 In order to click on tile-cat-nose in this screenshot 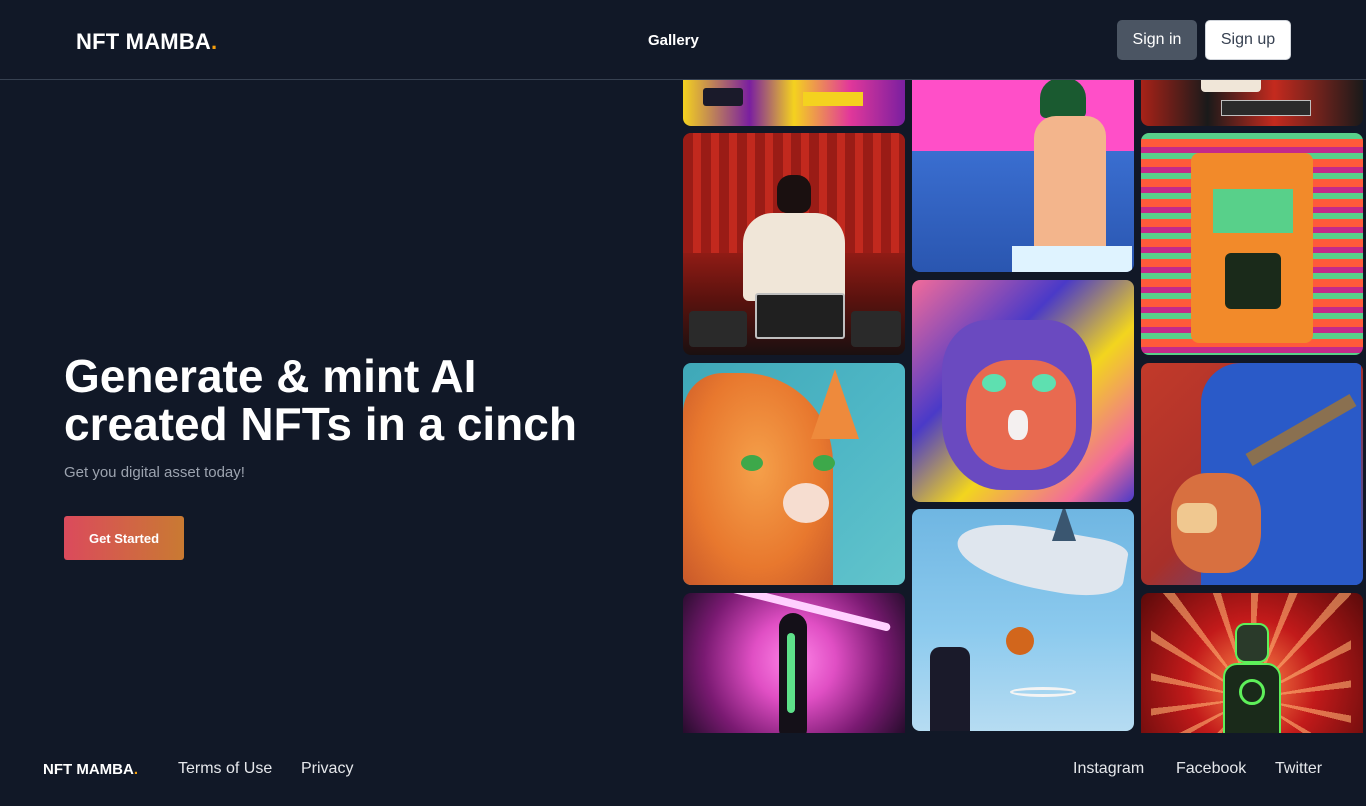, I will do `click(1018, 425)`.